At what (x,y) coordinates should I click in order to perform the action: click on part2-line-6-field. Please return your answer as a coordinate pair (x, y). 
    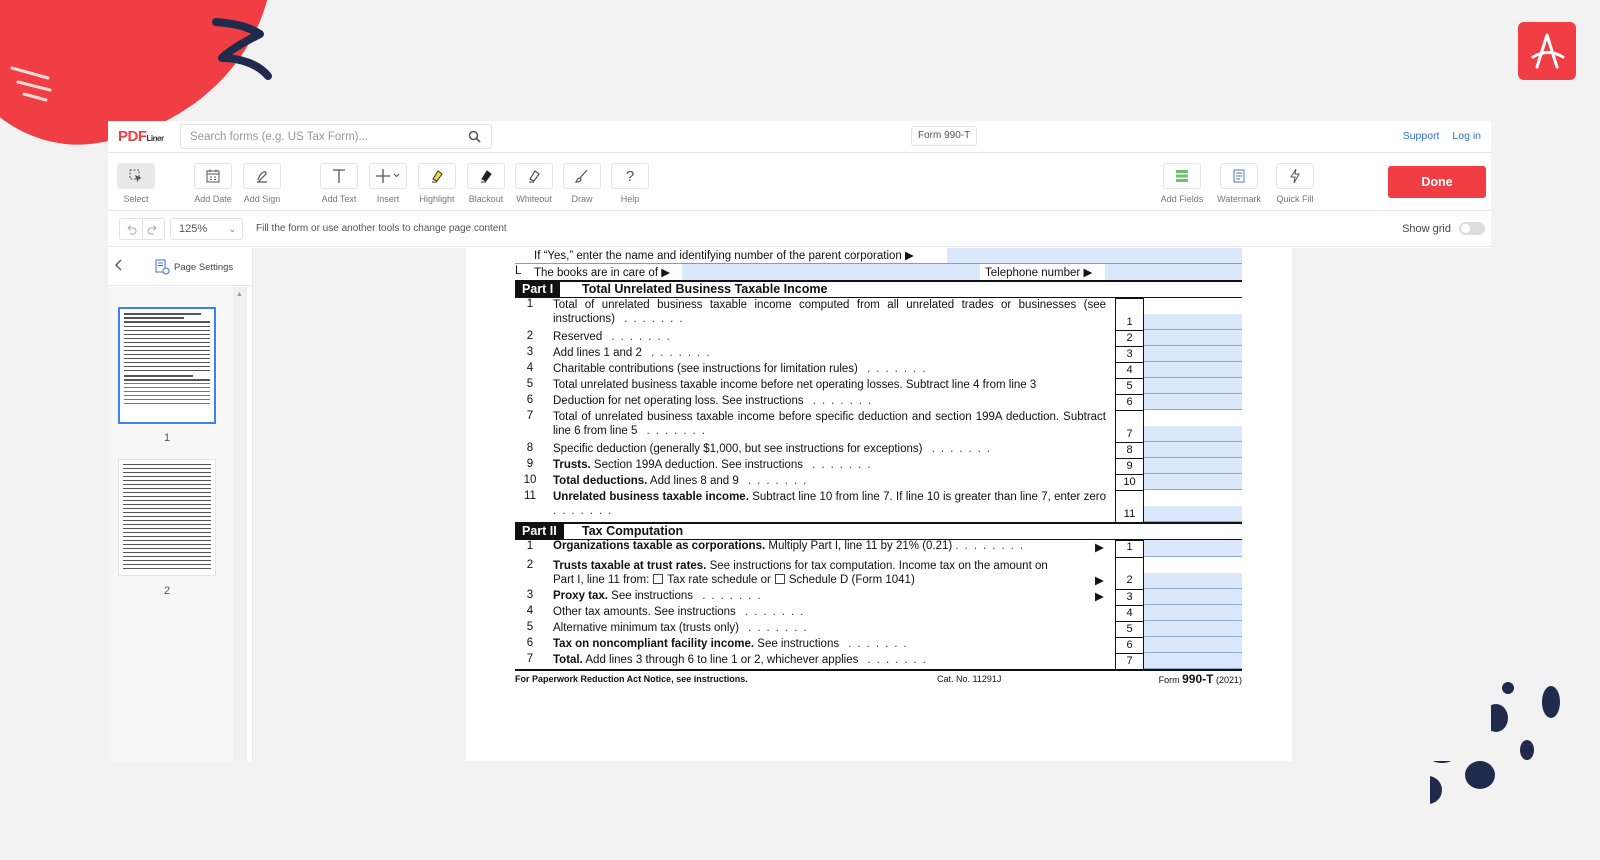
    Looking at the image, I should click on (1193, 645).